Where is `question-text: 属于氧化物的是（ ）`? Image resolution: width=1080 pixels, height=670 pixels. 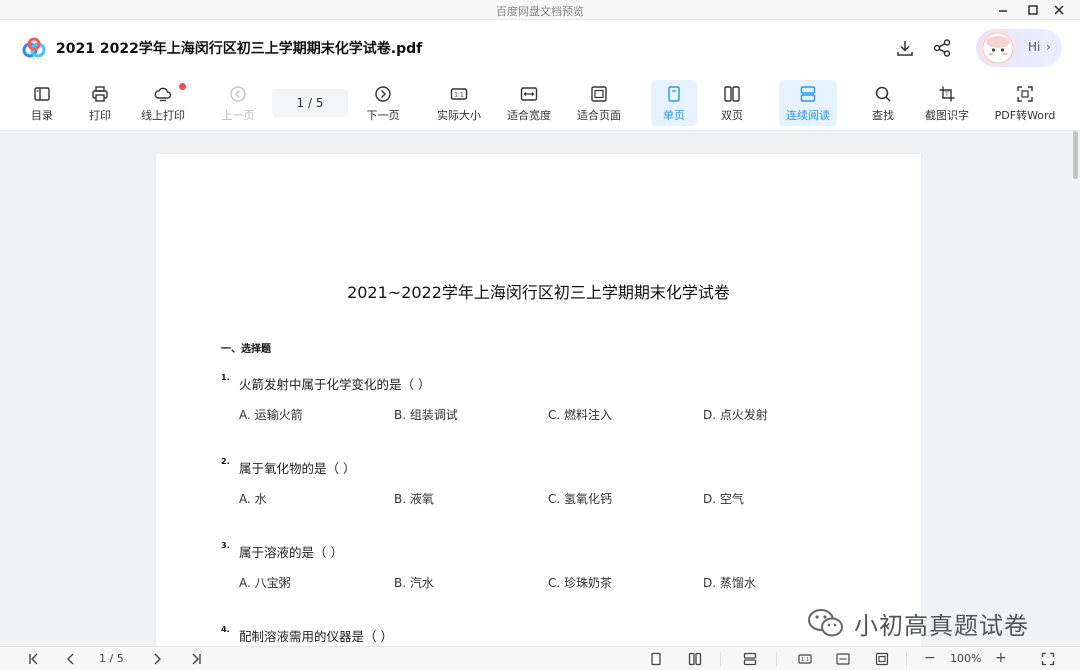
question-text: 属于氧化物的是（ ） is located at coordinates (297, 468).